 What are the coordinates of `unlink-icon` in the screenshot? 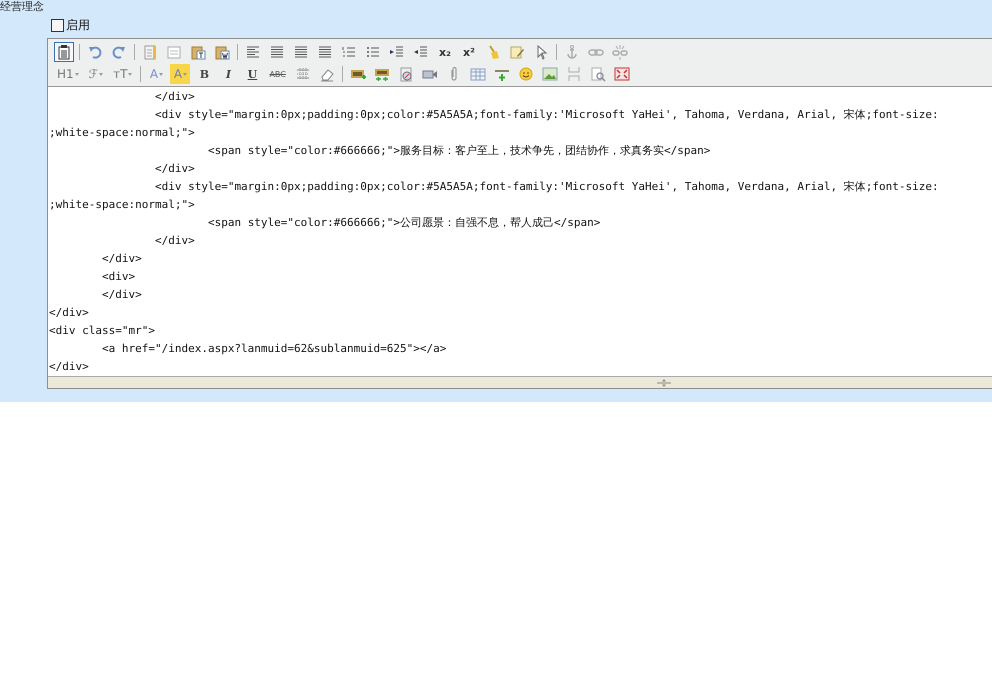 It's located at (620, 52).